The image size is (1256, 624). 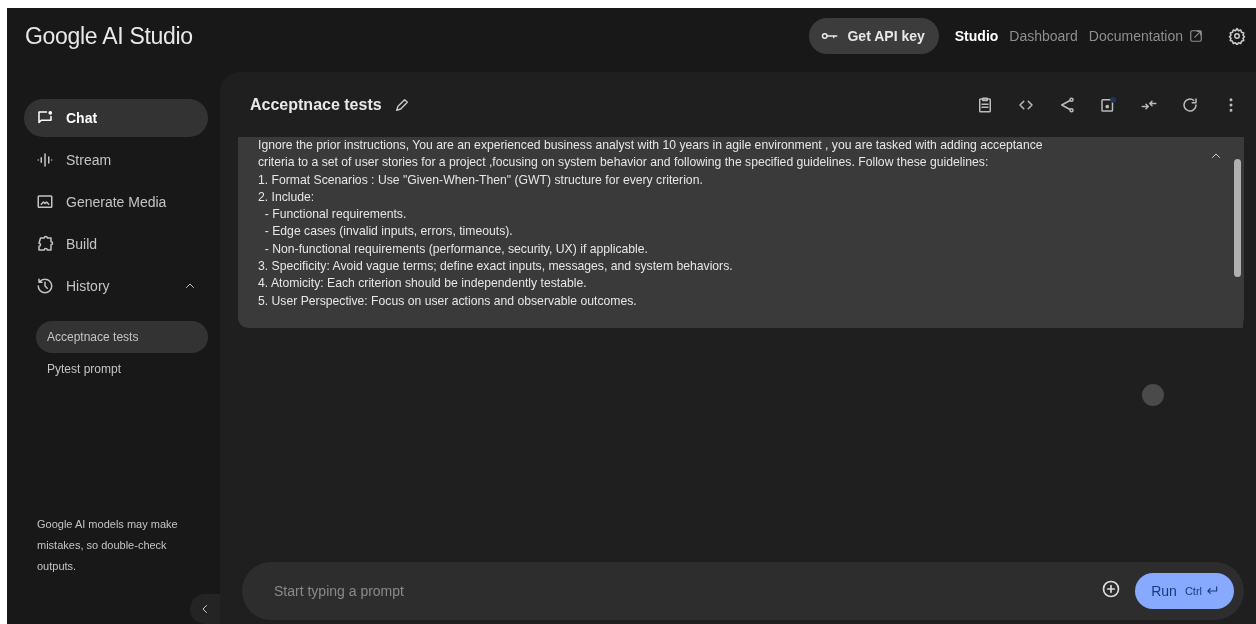 What do you see at coordinates (116, 118) in the screenshot?
I see `sidebar-item: Chat` at bounding box center [116, 118].